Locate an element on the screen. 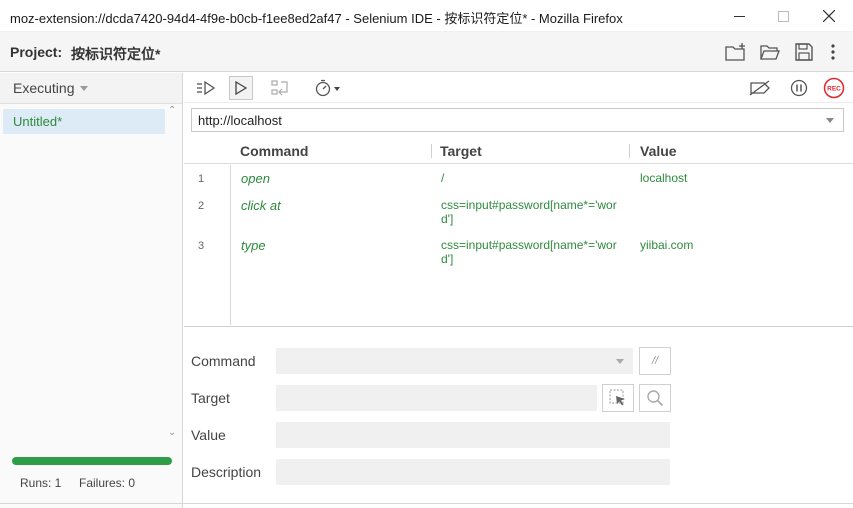 The width and height of the screenshot is (853, 508). row-value: yiibai.com is located at coordinates (667, 245).